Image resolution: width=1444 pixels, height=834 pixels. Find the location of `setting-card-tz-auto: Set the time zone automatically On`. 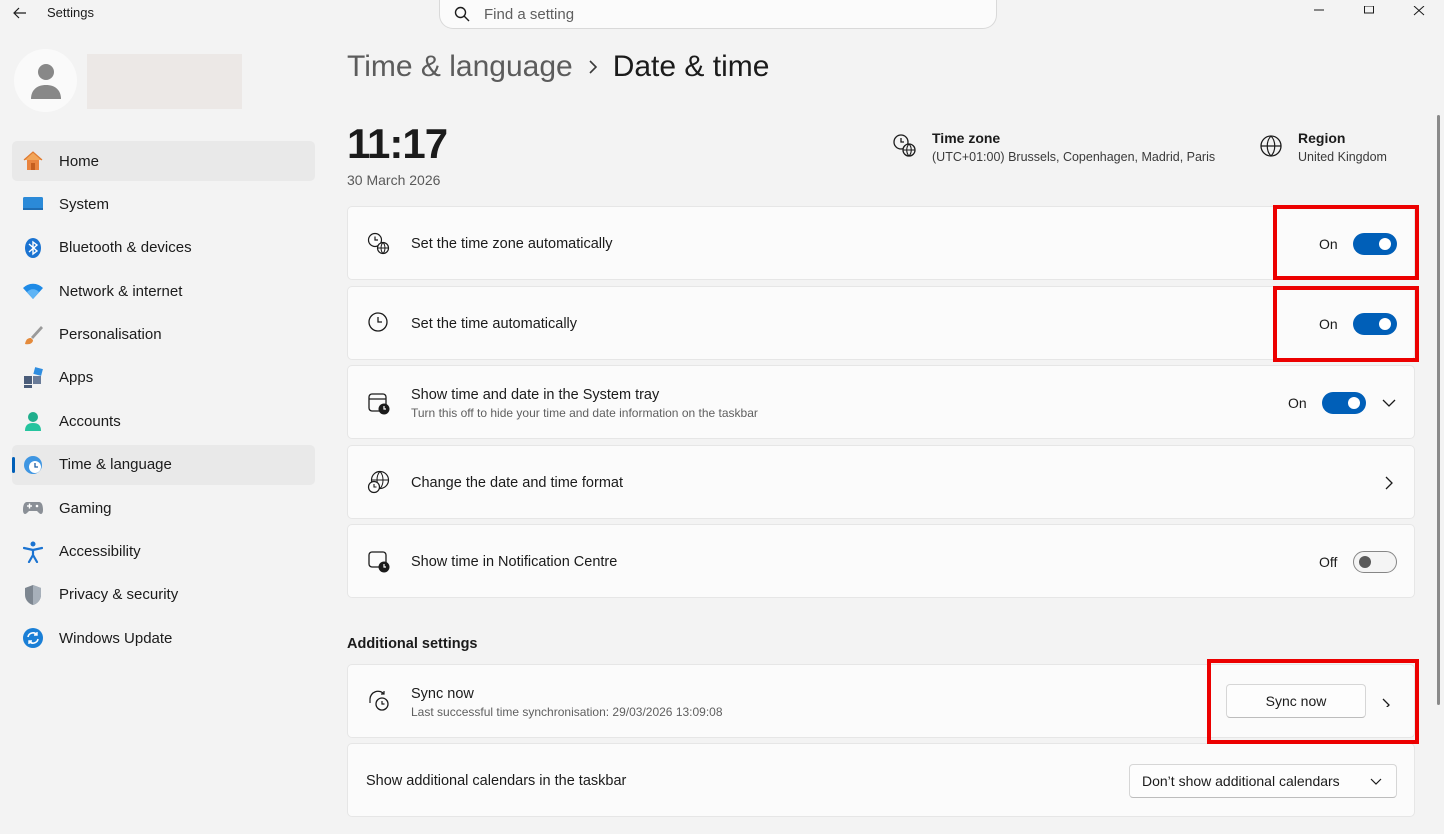

setting-card-tz-auto: Set the time zone automatically On is located at coordinates (881, 243).